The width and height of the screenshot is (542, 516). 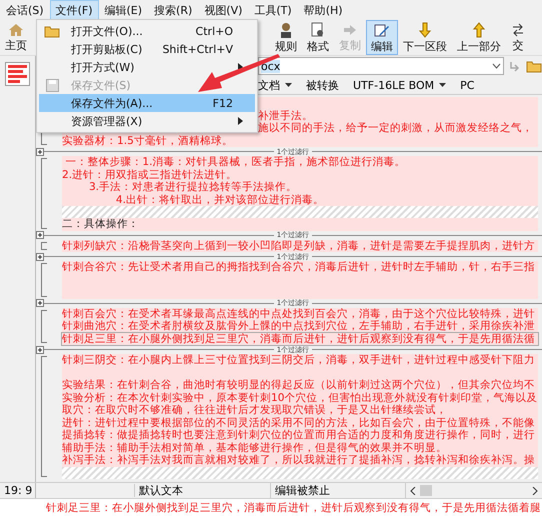 What do you see at coordinates (147, 103) in the screenshot?
I see `menu-entry: 保存文件为(A)... F12` at bounding box center [147, 103].